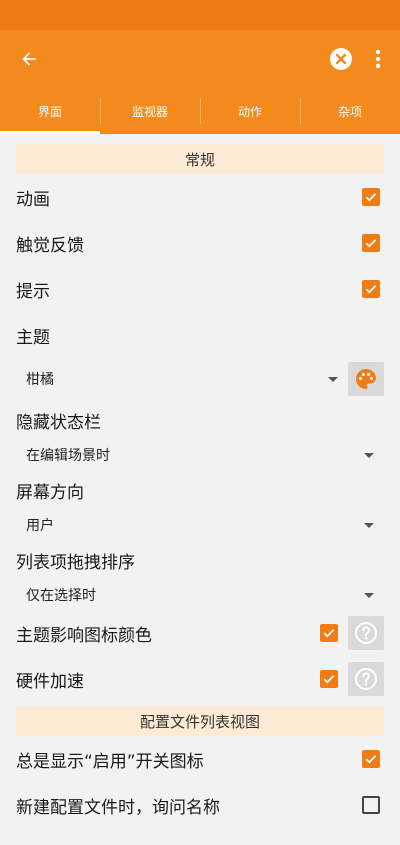 The image size is (400, 845). What do you see at coordinates (200, 243) in the screenshot?
I see `setting-haptic-feedback: 触觉反馈` at bounding box center [200, 243].